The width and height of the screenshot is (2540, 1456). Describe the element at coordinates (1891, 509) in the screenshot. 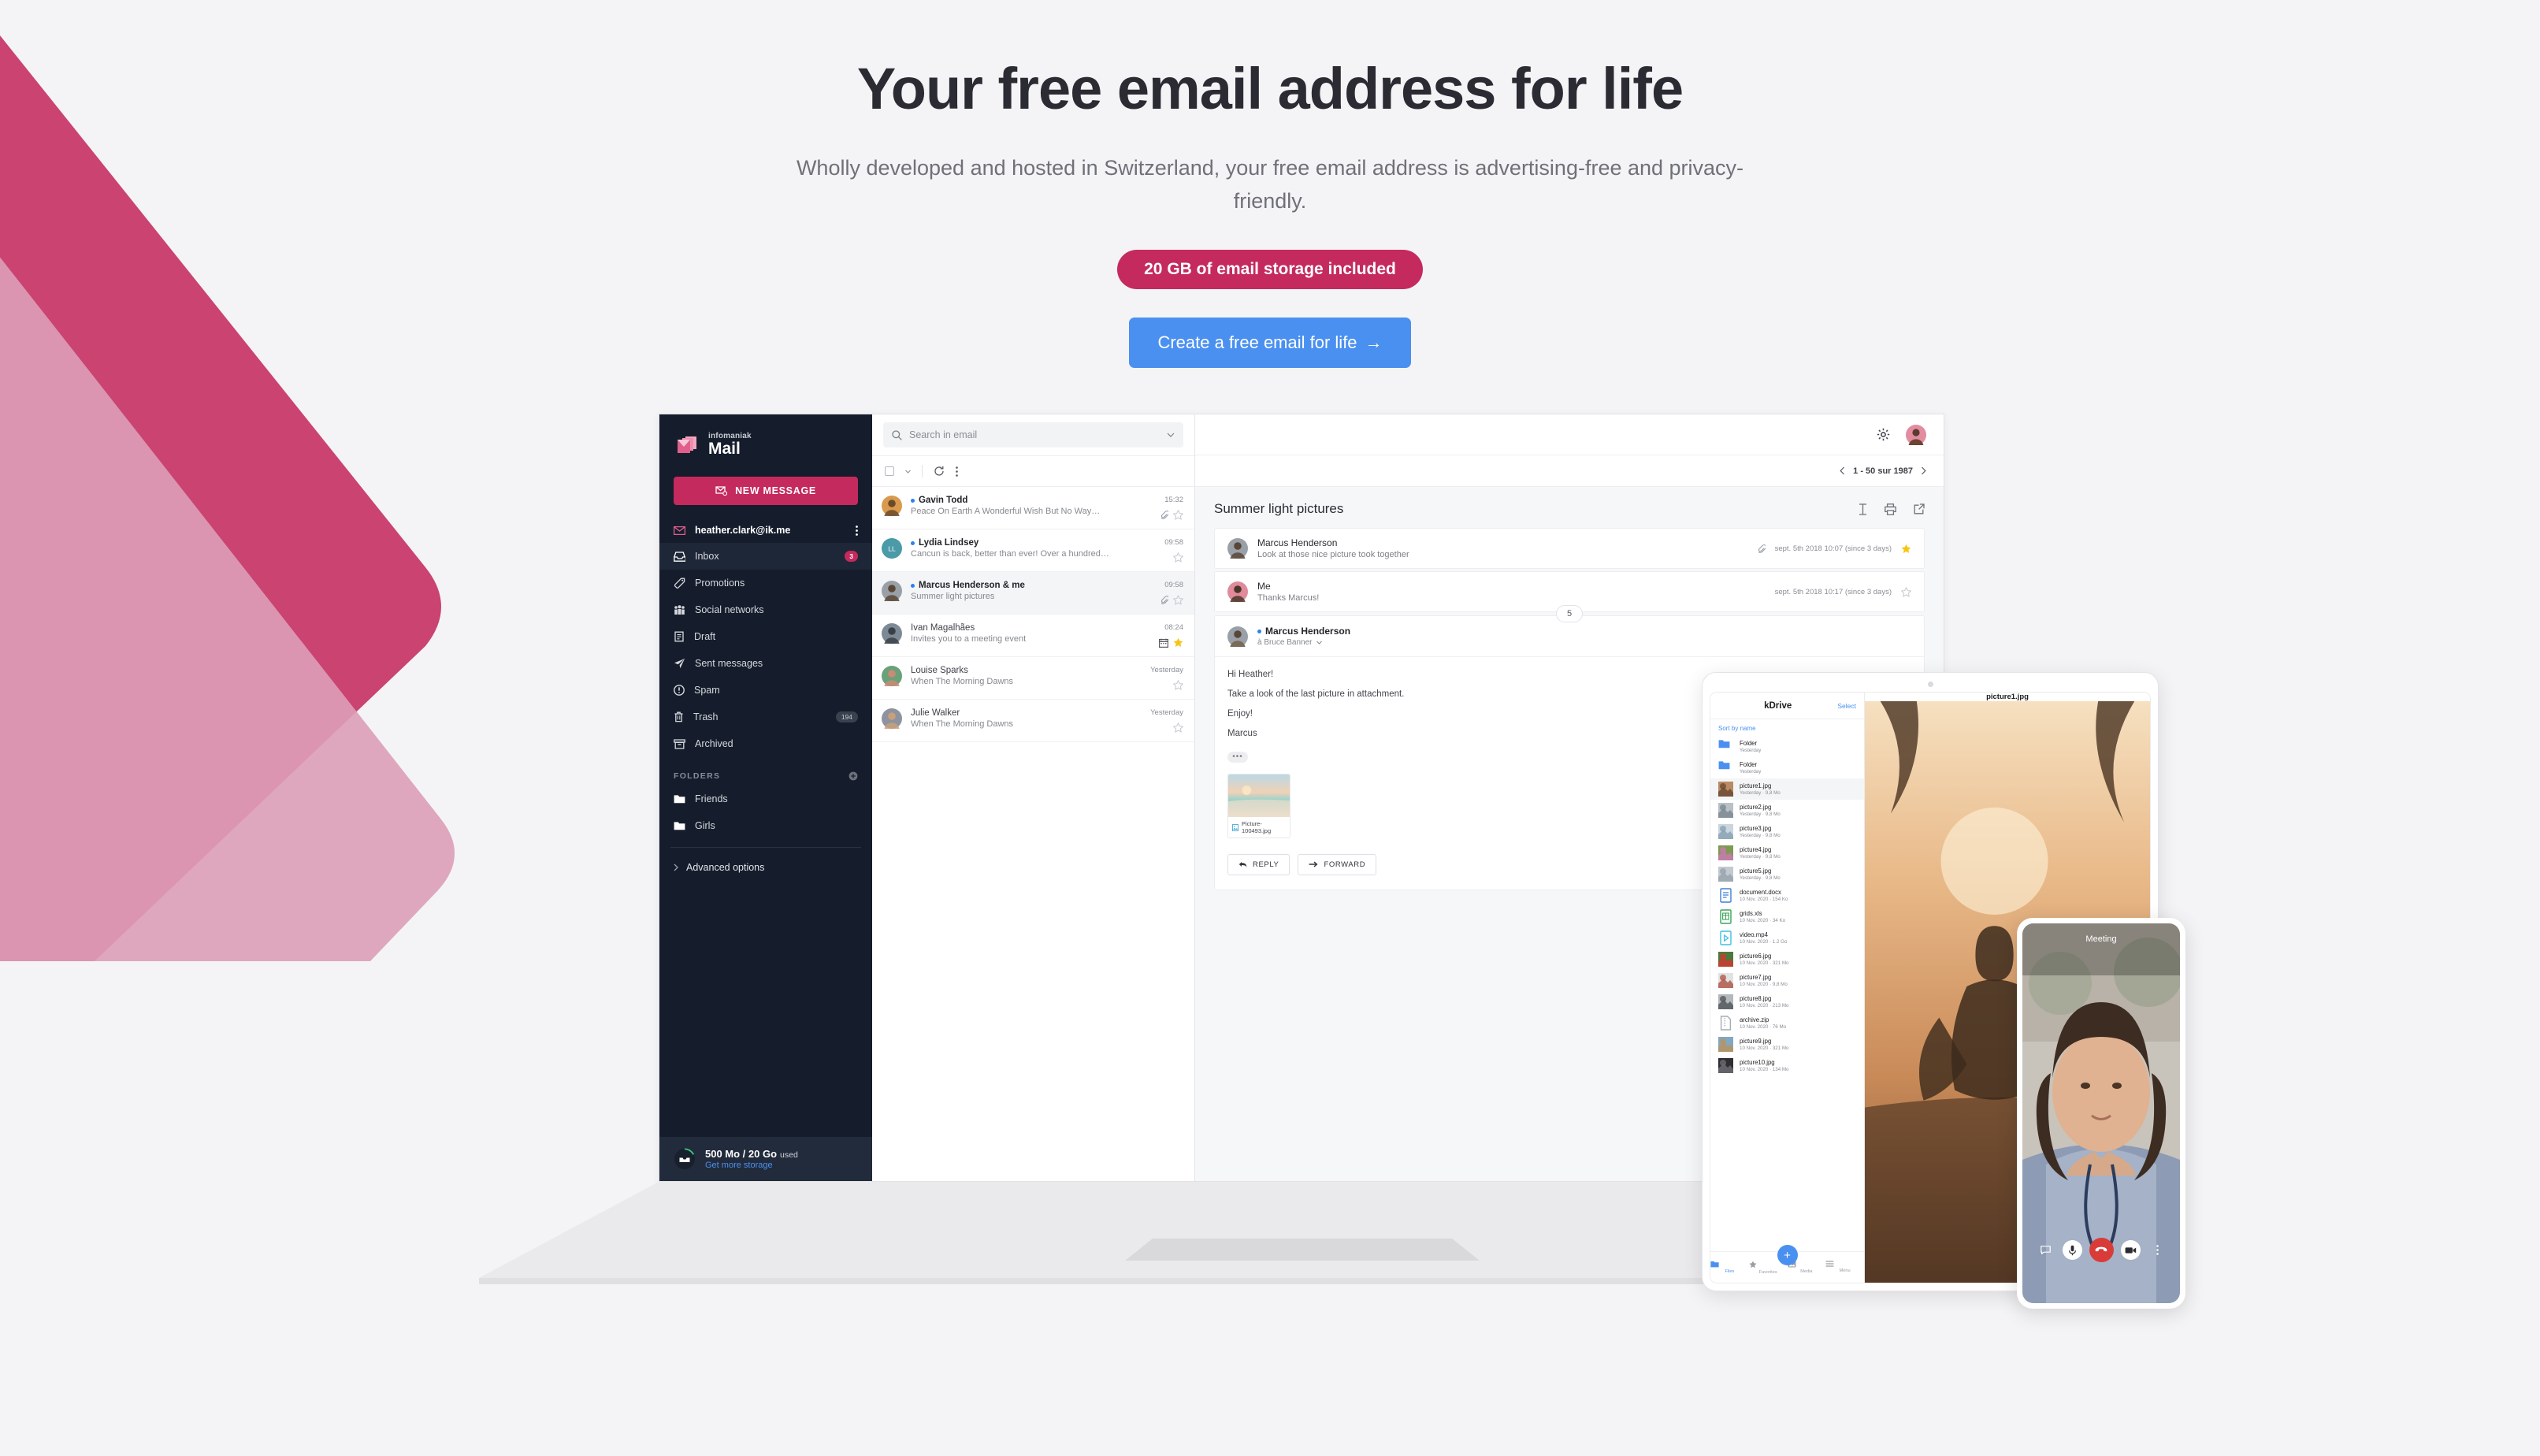

I see `print-icon` at that location.